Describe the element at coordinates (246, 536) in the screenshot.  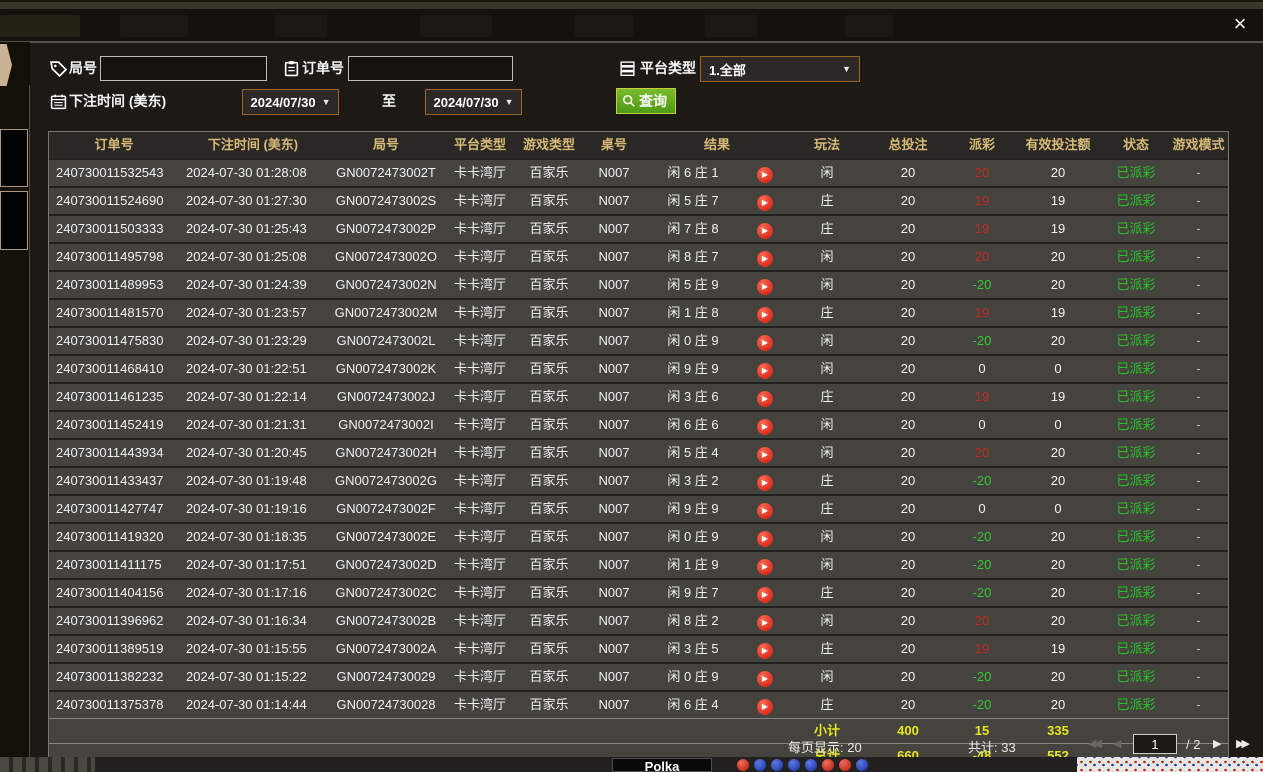
I see `cell-bet-time: 2024-07-30 01:18:35` at that location.